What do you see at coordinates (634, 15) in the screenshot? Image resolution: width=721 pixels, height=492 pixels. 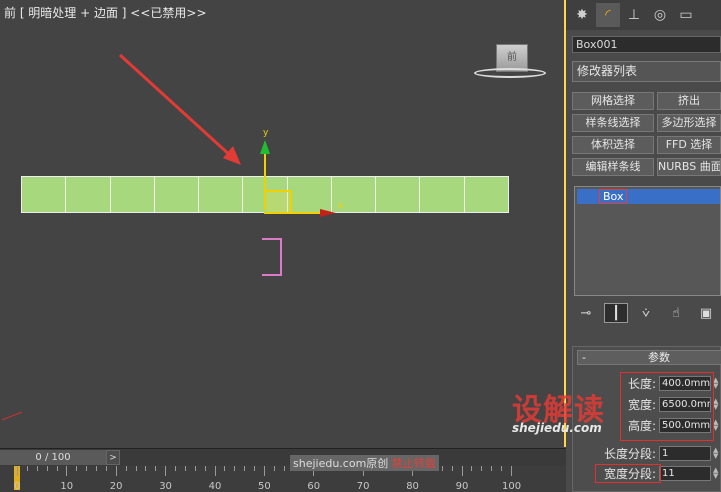 I see `hierarchy-icon: ⊥` at bounding box center [634, 15].